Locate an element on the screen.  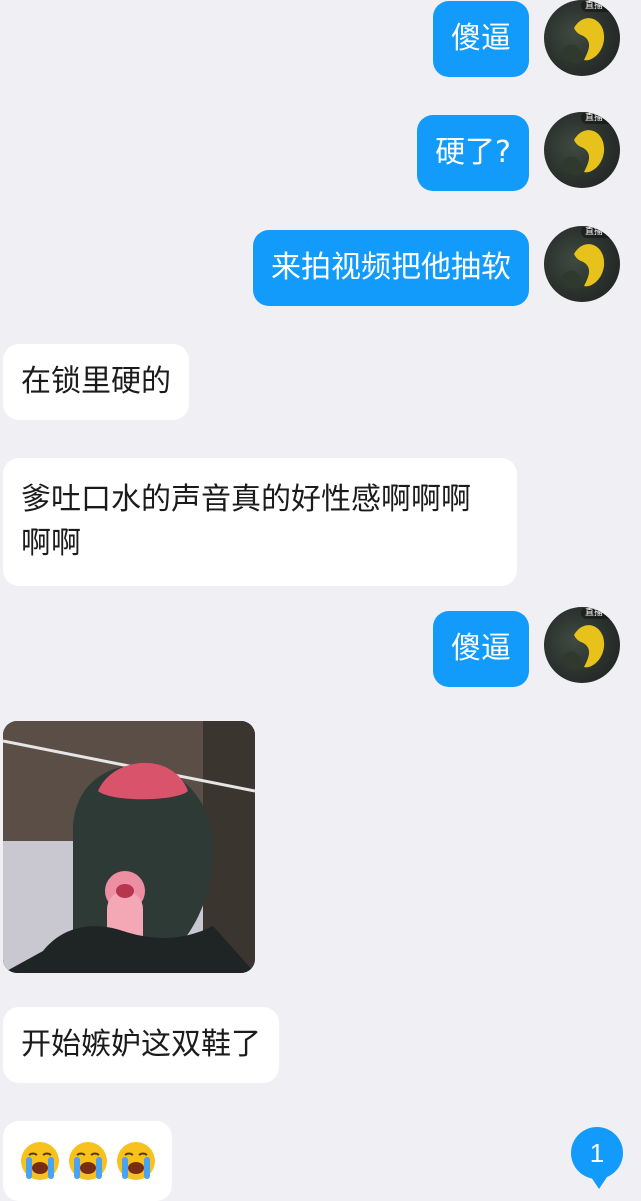
received-message: 开始嫉妒这双鞋了 is located at coordinates (141, 1045).